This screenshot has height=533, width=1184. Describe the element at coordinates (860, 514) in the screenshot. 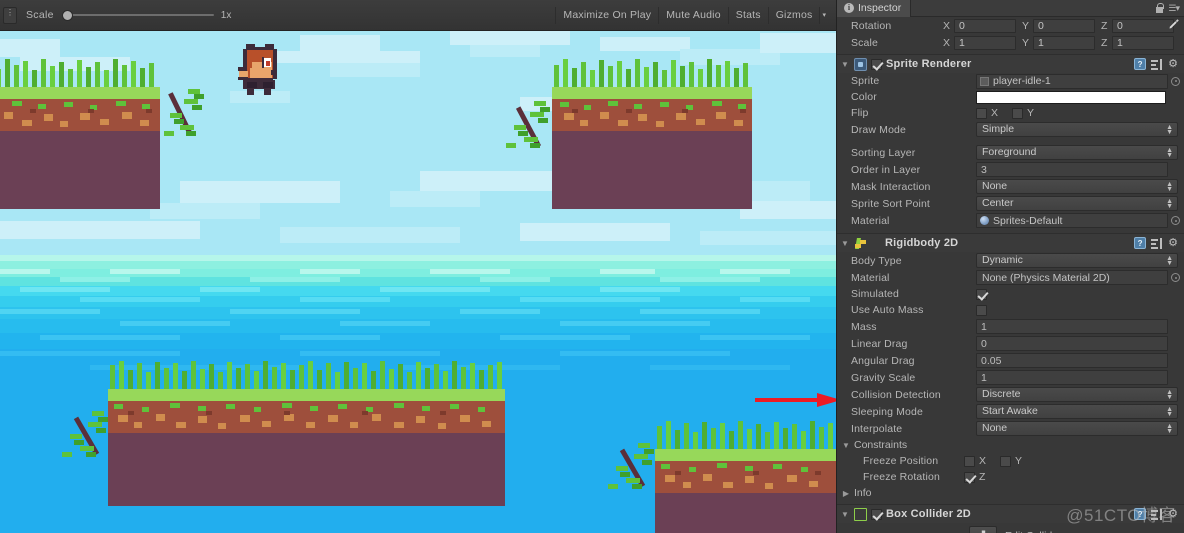

I see `box-collider-2d-icon` at that location.